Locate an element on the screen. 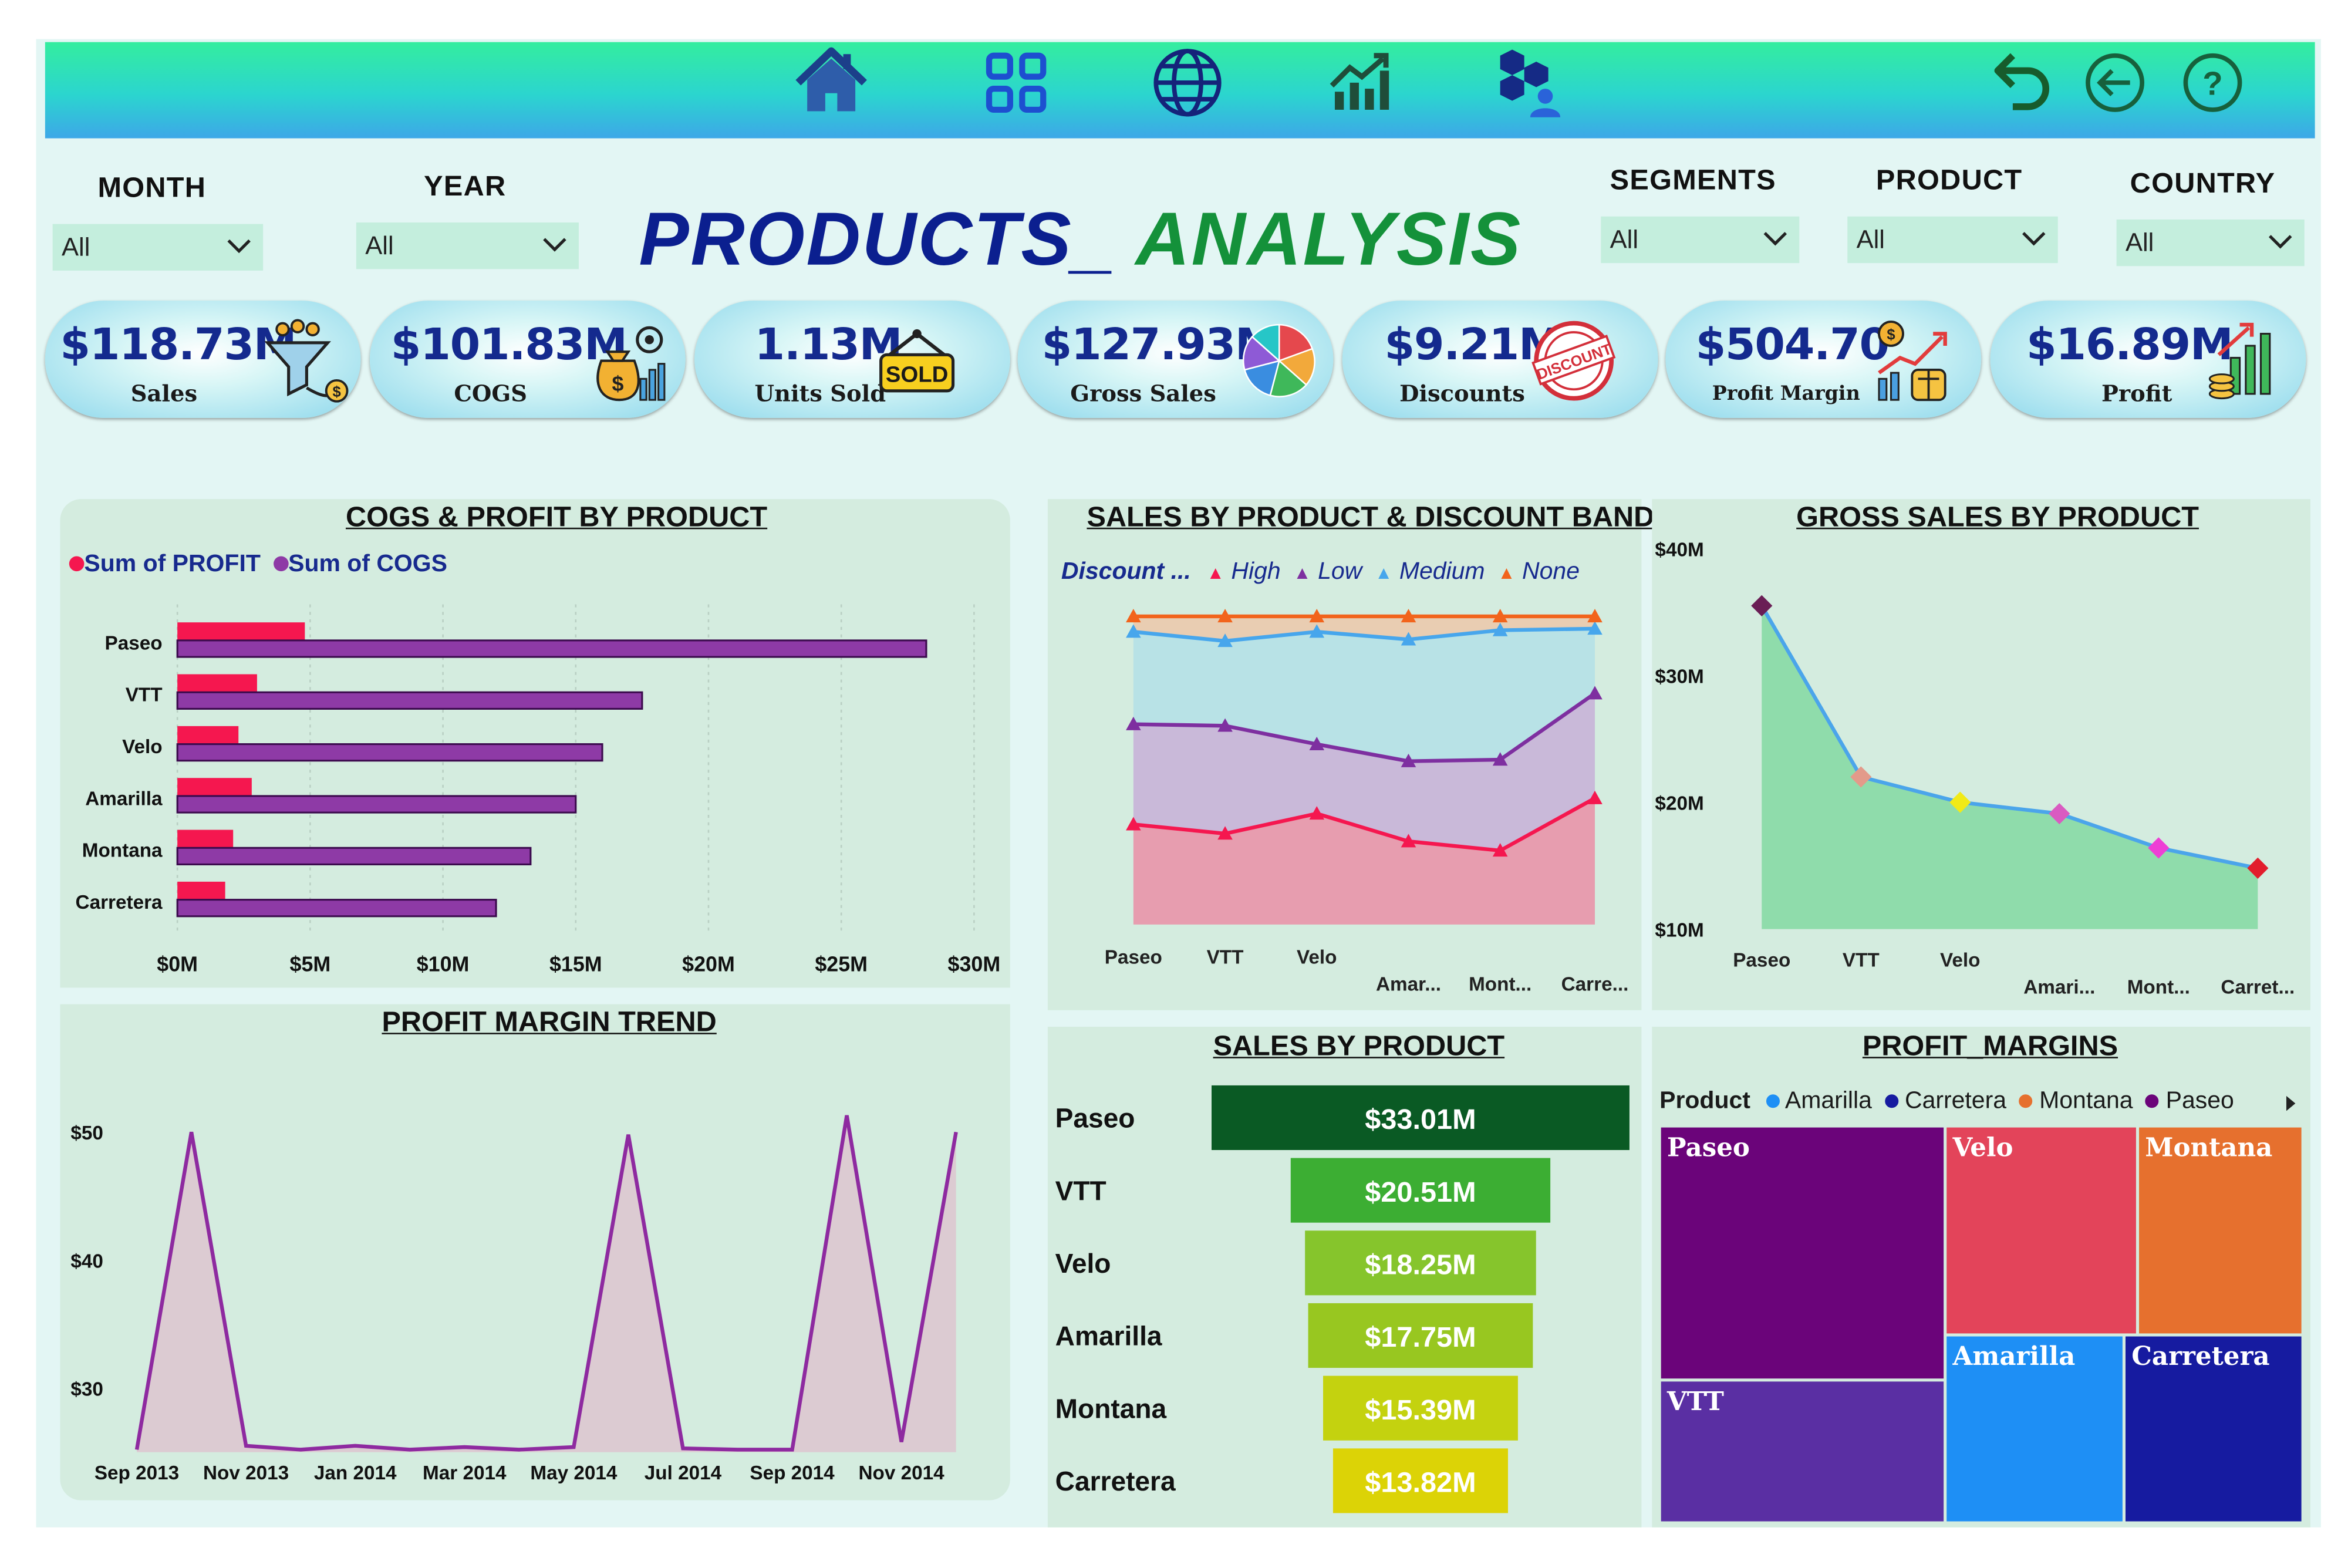 This screenshot has width=2348, height=1568. panel-title: PROFIT_MARGINS is located at coordinates (1990, 1047).